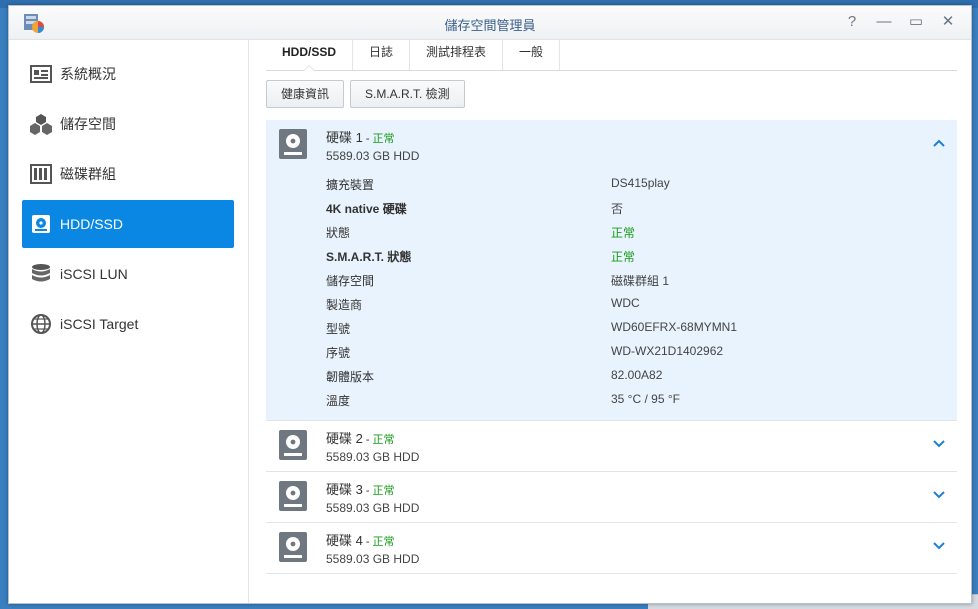 Image resolution: width=978 pixels, height=609 pixels. Describe the element at coordinates (617, 209) in the screenshot. I see `detail-value: 否` at that location.